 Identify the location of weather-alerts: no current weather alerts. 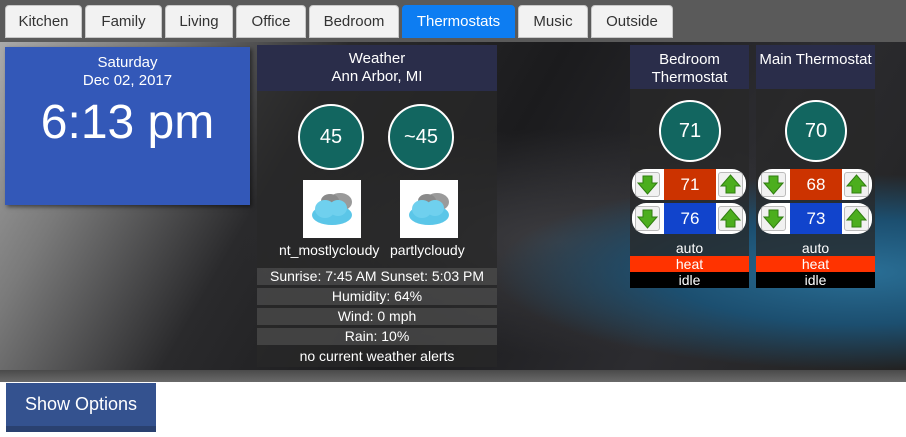
(377, 356).